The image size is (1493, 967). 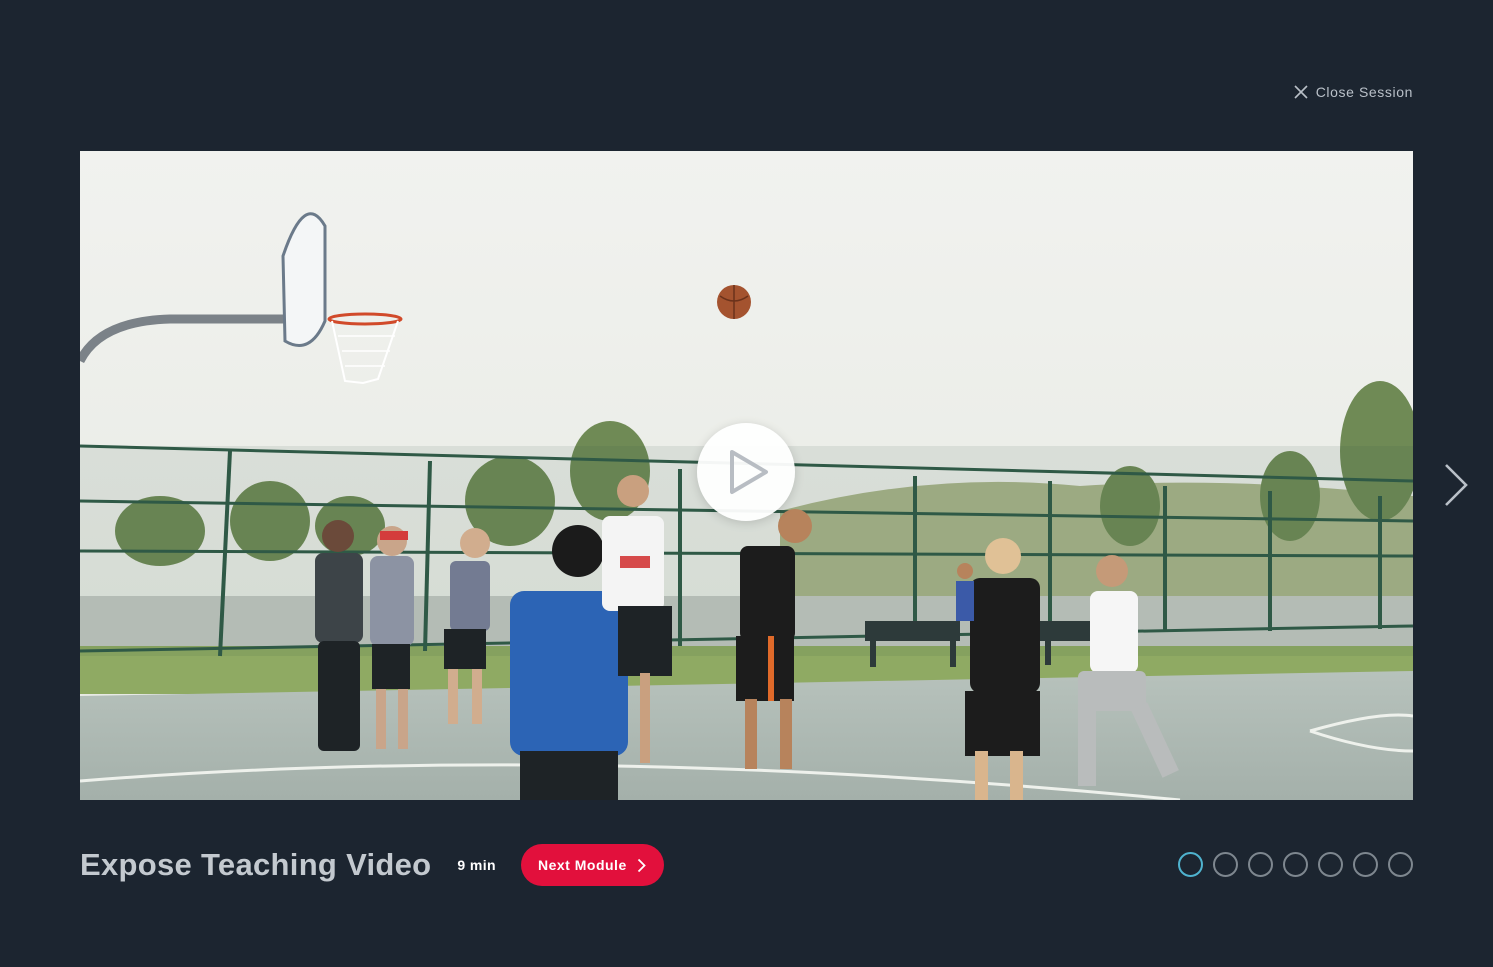 What do you see at coordinates (476, 865) in the screenshot?
I see `video-duration: 9 min` at bounding box center [476, 865].